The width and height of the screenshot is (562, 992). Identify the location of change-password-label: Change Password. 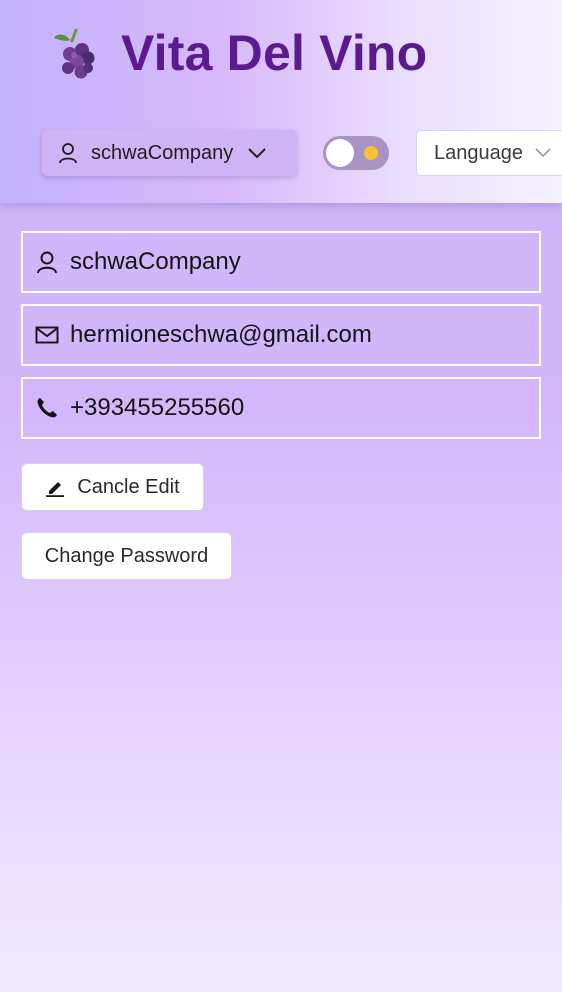
(126, 555).